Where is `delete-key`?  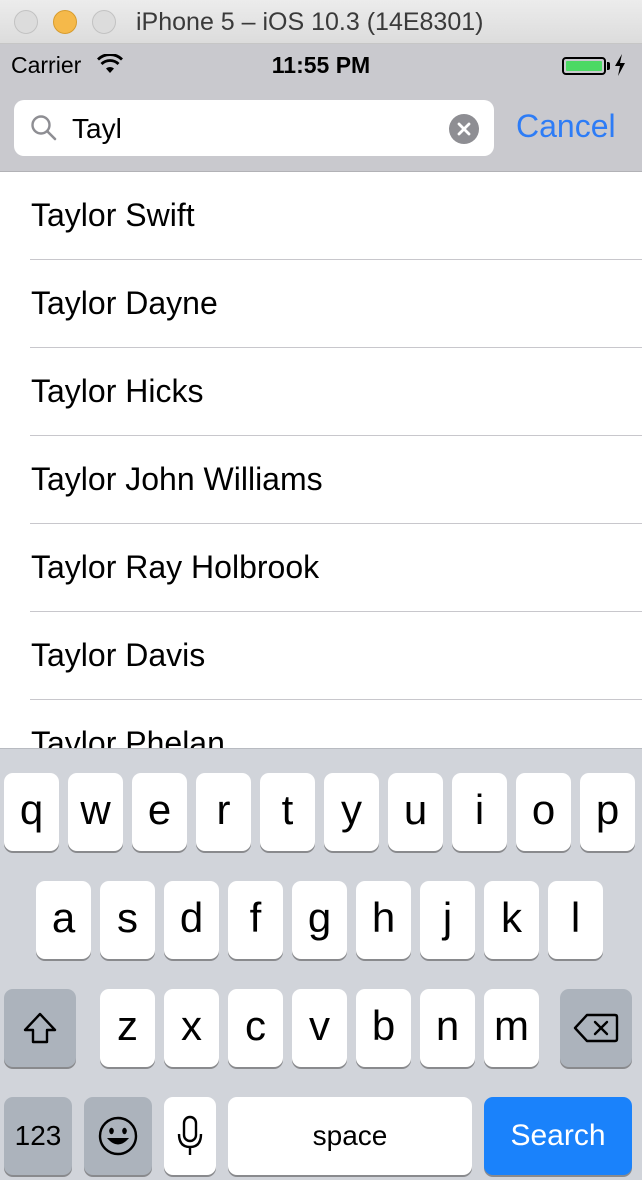
delete-key is located at coordinates (596, 1028).